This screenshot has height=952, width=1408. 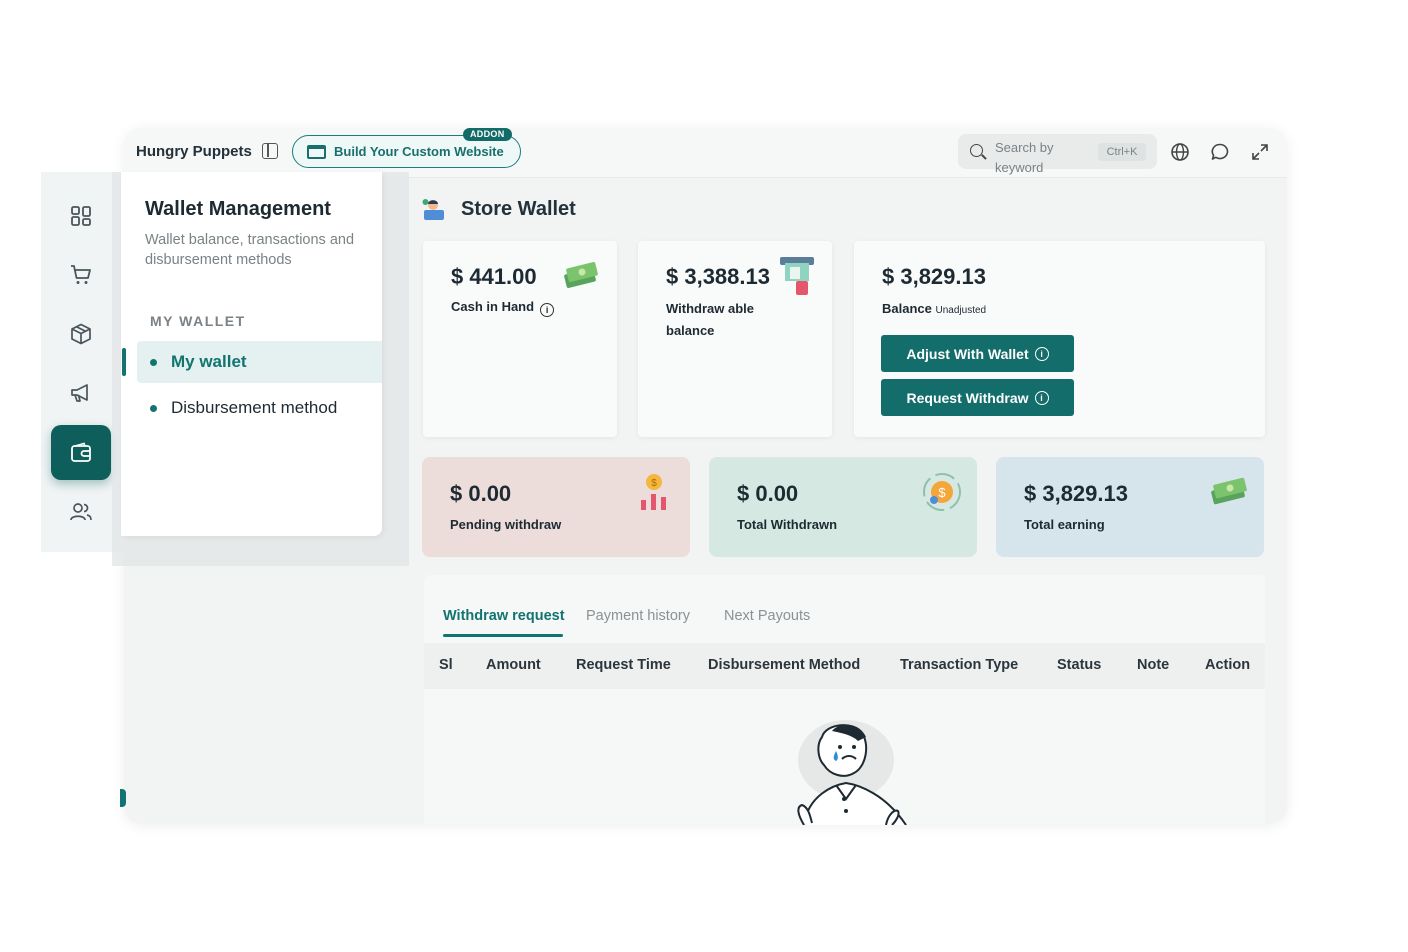 What do you see at coordinates (653, 492) in the screenshot?
I see `coin-chart-icon: $` at bounding box center [653, 492].